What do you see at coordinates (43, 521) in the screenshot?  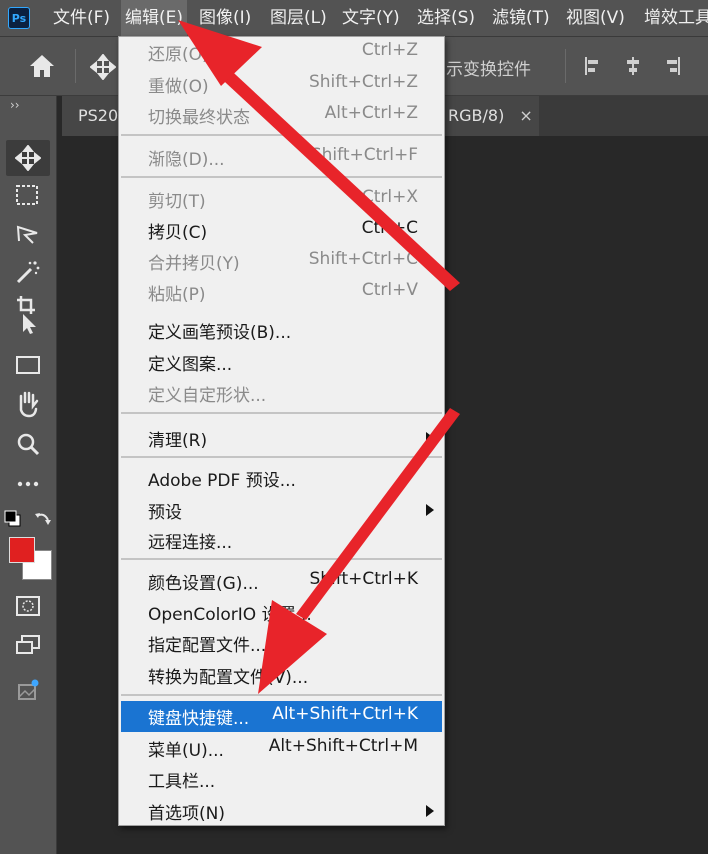 I see `swap-colors-icon` at bounding box center [43, 521].